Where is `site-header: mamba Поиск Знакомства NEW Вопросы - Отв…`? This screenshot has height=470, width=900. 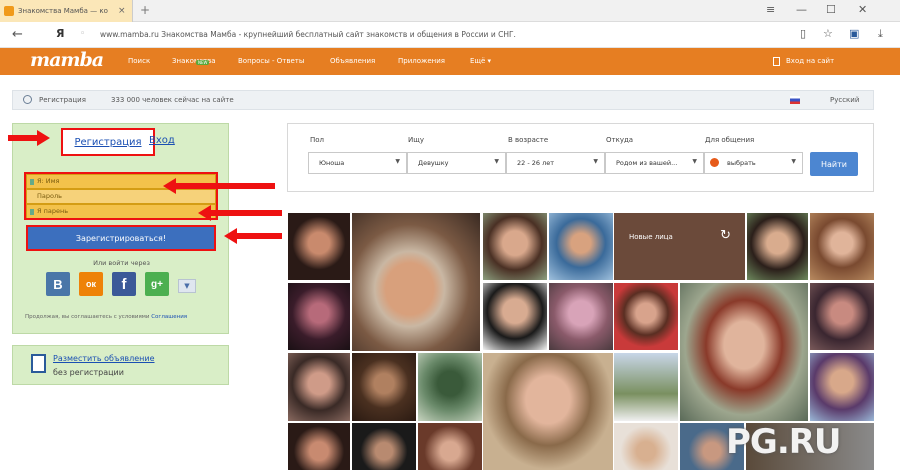 site-header: mamba Поиск Знакомства NEW Вопросы - Отв… is located at coordinates (450, 61).